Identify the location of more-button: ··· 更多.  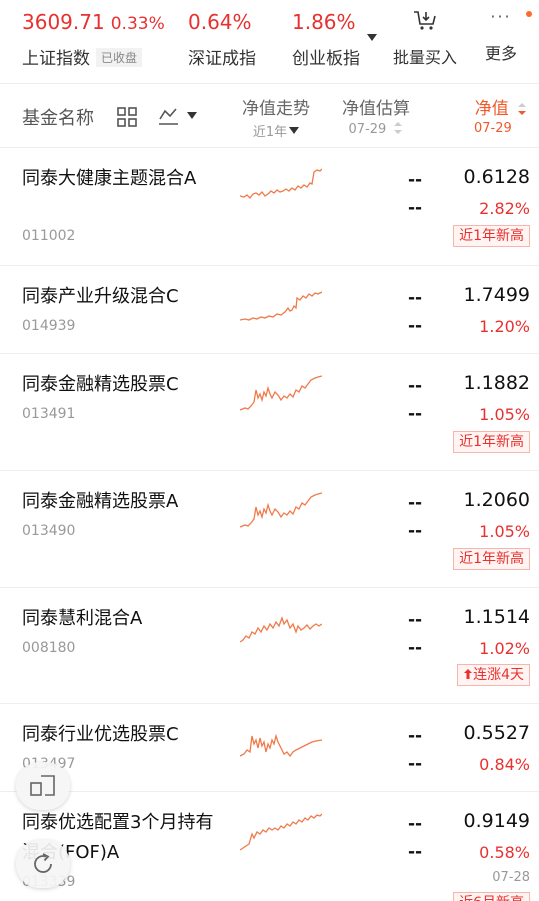
(501, 35).